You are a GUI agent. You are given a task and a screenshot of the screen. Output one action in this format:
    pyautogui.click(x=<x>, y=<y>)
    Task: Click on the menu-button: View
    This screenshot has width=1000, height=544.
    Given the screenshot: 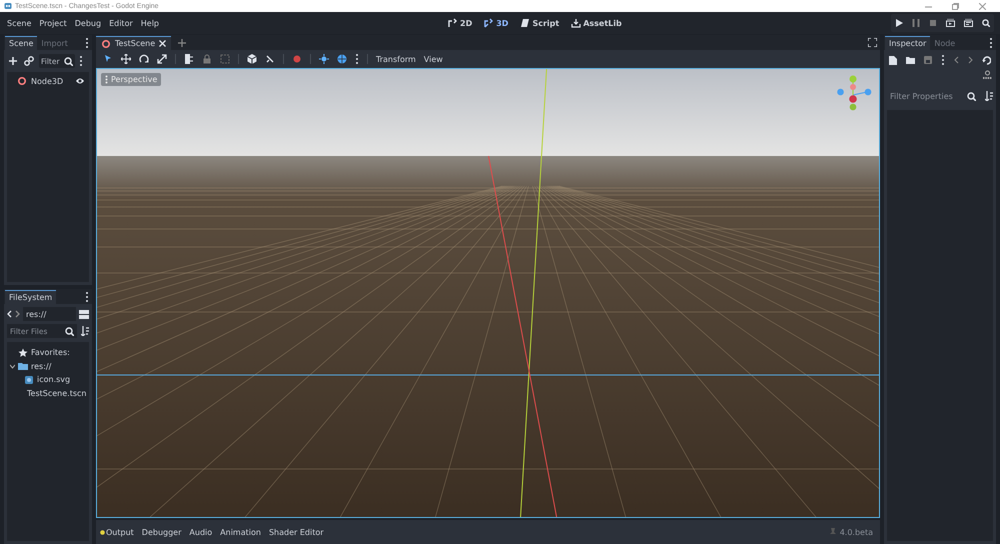 What is the action you would take?
    pyautogui.click(x=433, y=59)
    